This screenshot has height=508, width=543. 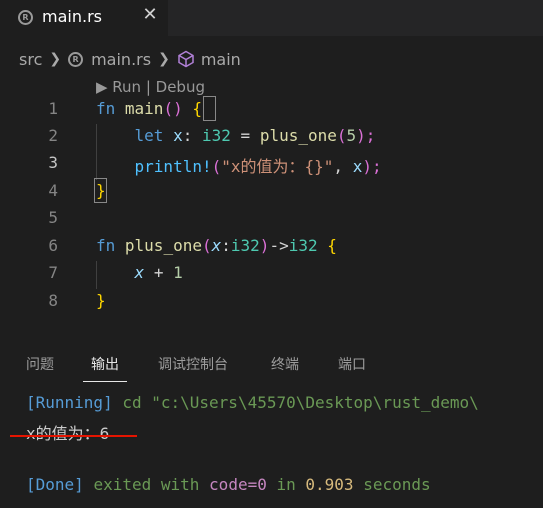 I want to click on output-running-tag: [Running], so click(x=69, y=402).